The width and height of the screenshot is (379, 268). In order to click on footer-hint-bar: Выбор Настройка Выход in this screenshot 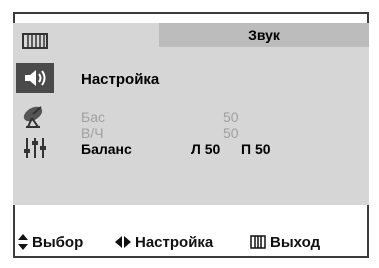, I will do `click(190, 242)`.